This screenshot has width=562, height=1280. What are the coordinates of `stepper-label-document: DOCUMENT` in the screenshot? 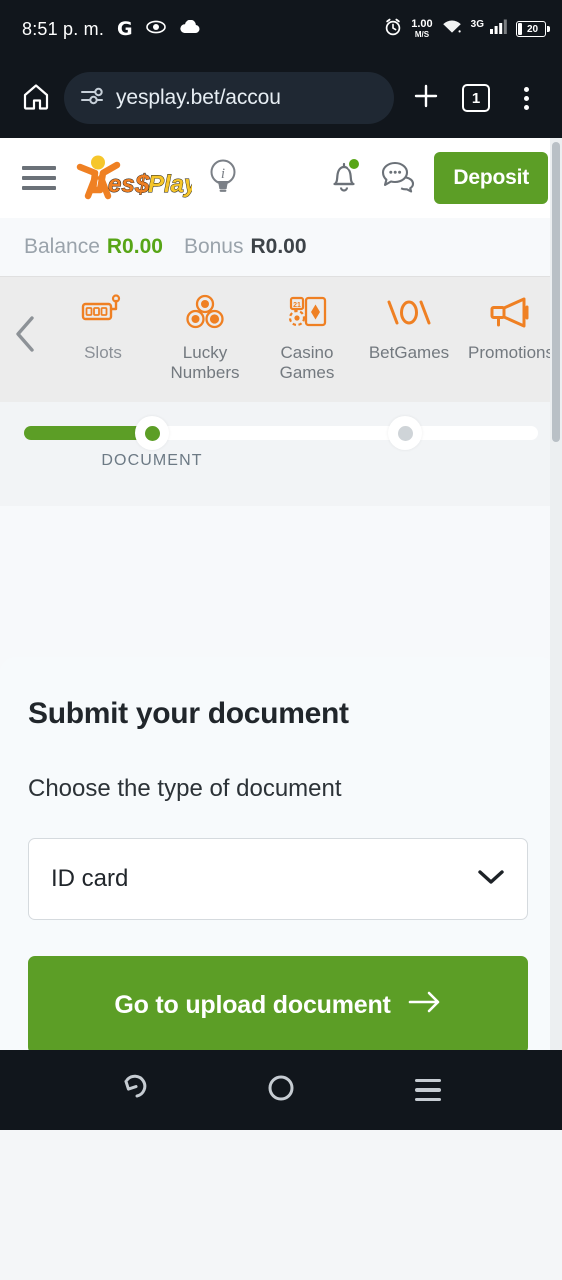 It's located at (152, 460).